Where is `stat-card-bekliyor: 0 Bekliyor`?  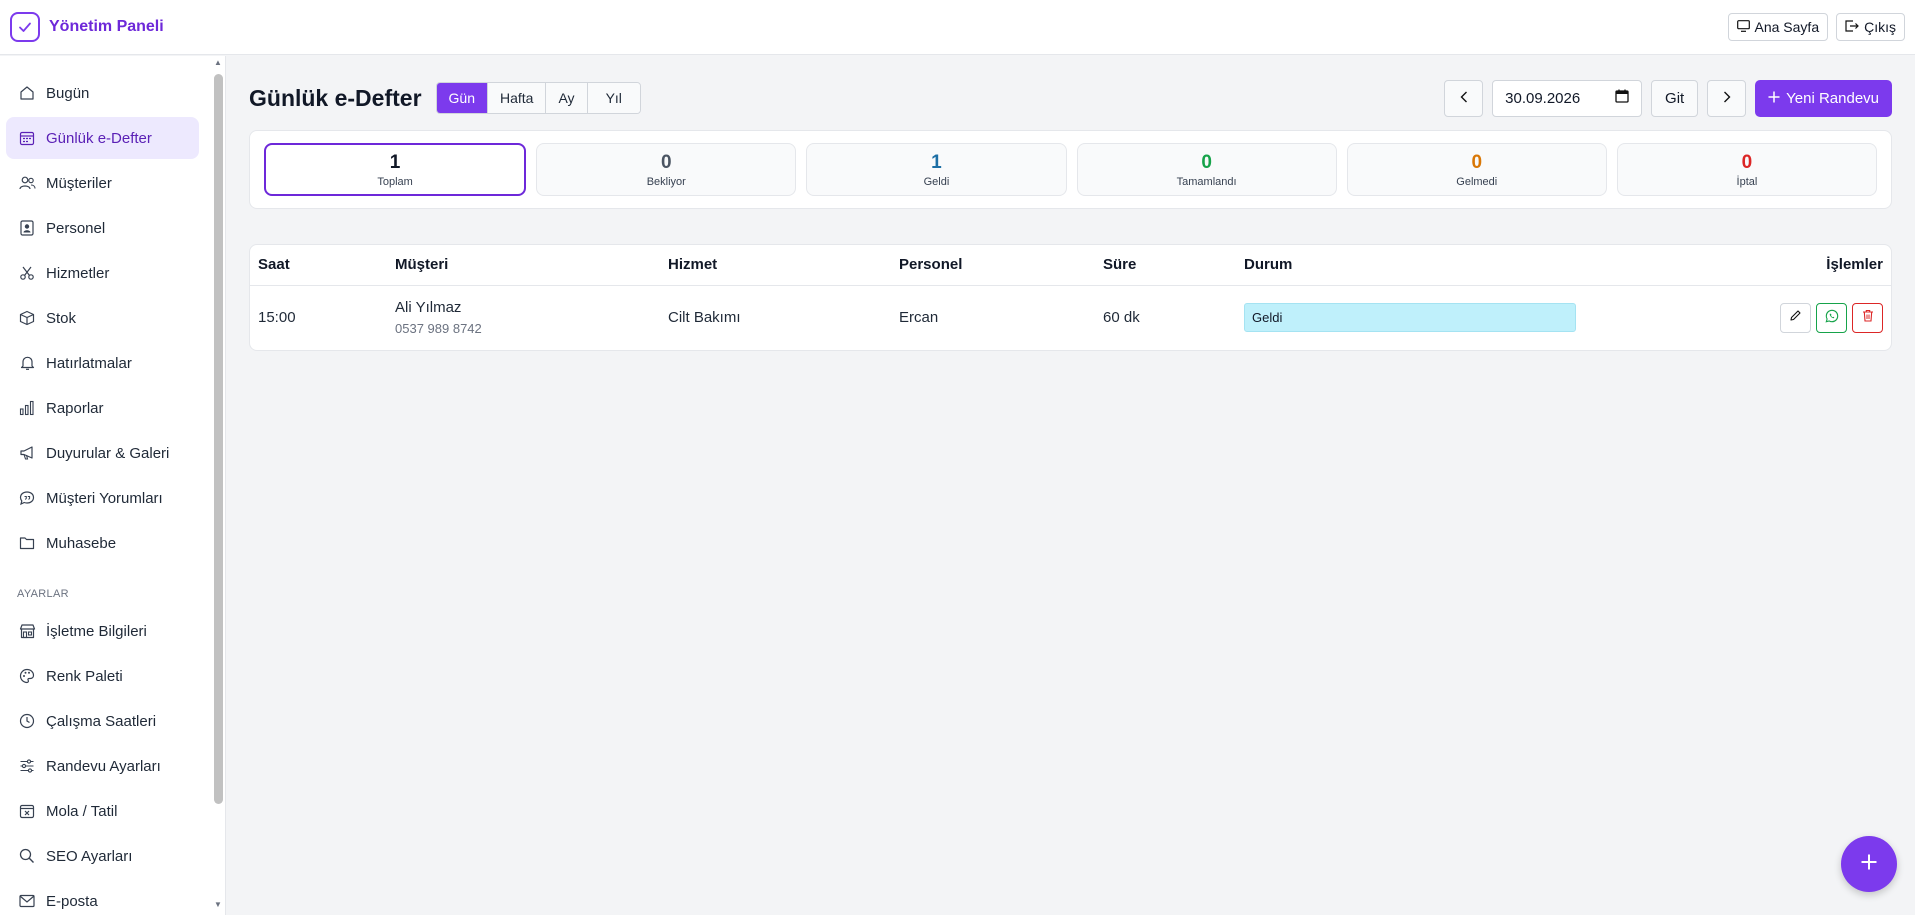 stat-card-bekliyor: 0 Bekliyor is located at coordinates (666, 169).